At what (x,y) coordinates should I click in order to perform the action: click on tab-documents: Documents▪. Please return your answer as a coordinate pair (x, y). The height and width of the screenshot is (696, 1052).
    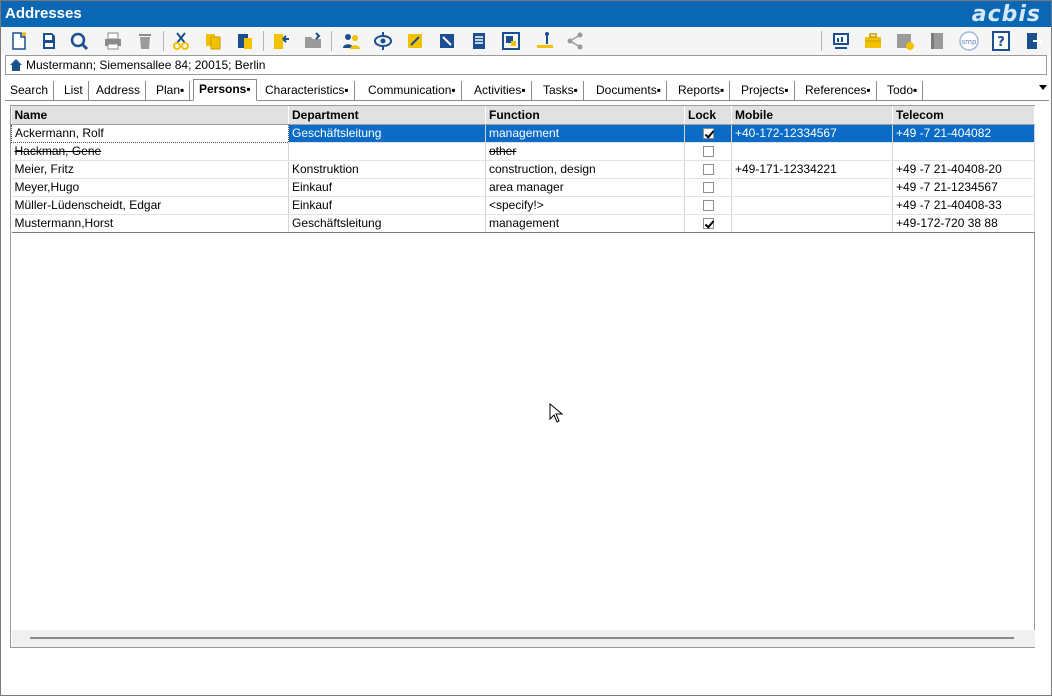
    Looking at the image, I should click on (629, 91).